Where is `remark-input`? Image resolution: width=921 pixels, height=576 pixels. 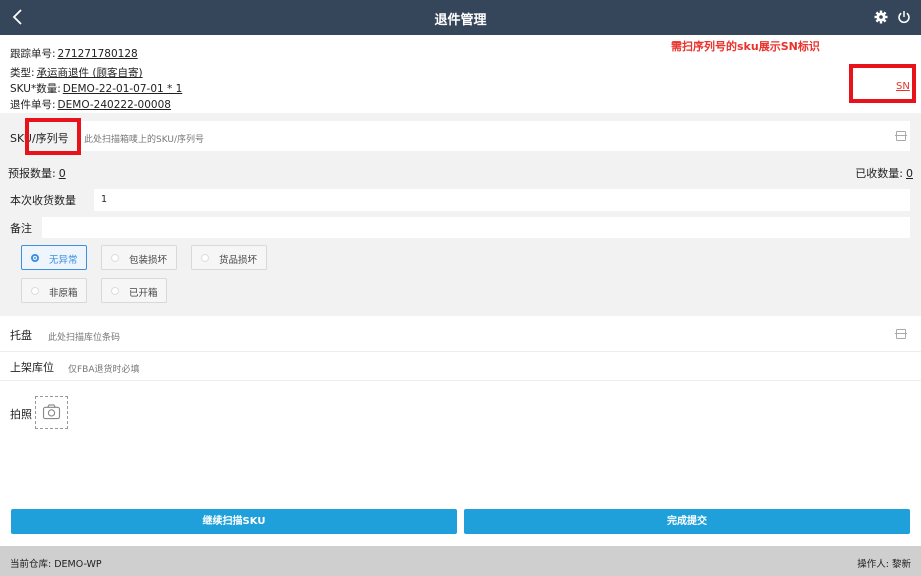 remark-input is located at coordinates (476, 227).